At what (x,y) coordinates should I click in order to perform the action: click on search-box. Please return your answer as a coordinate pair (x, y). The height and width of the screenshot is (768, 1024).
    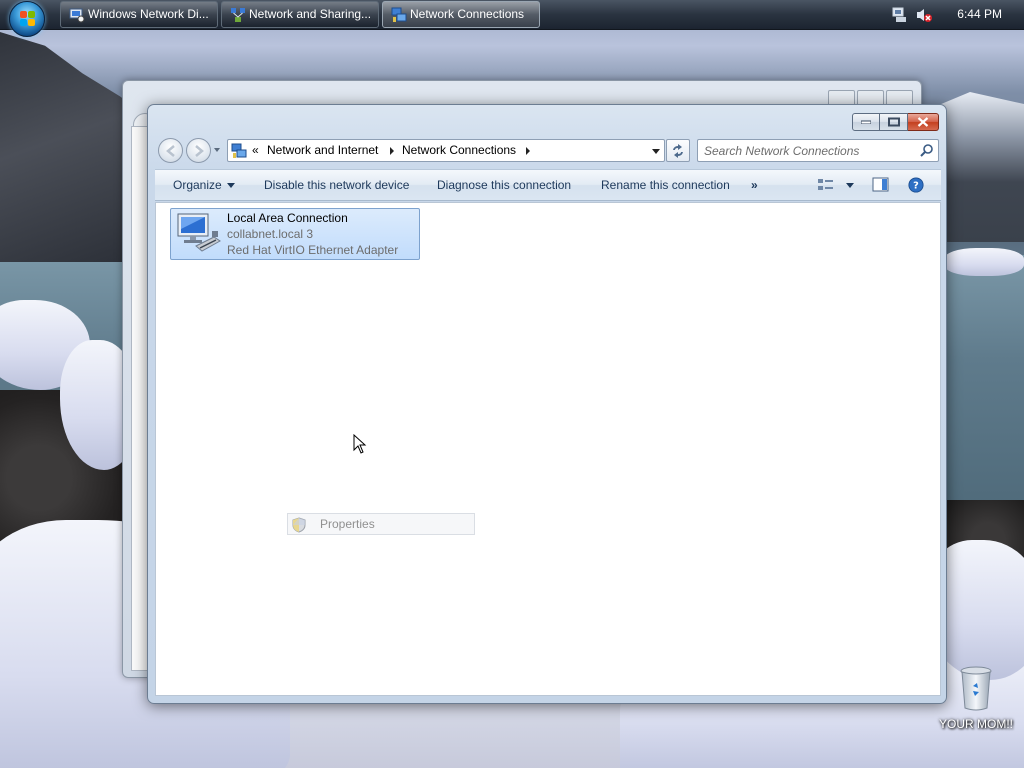
    Looking at the image, I should click on (818, 150).